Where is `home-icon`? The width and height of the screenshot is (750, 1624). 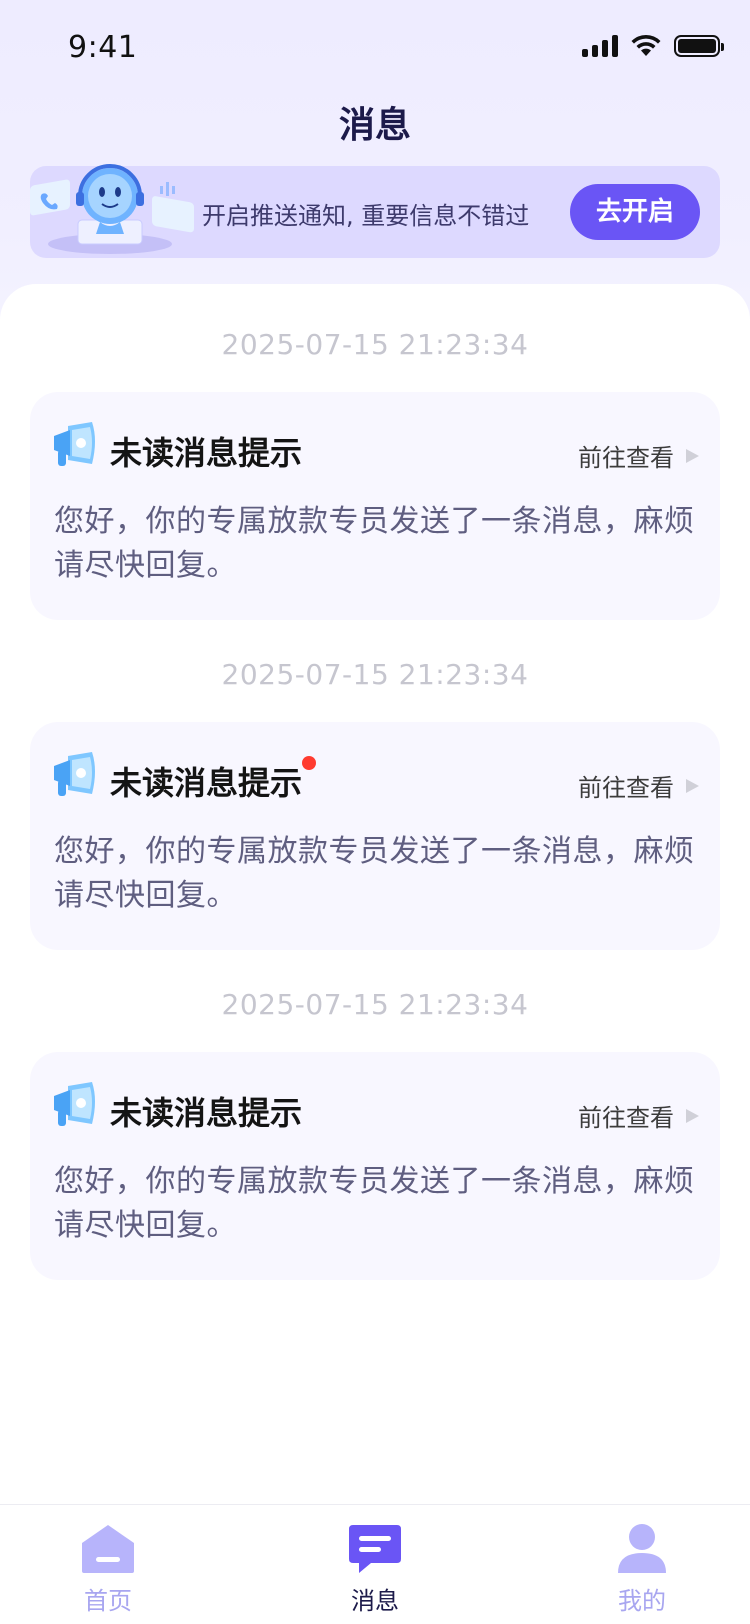 home-icon is located at coordinates (108, 1549).